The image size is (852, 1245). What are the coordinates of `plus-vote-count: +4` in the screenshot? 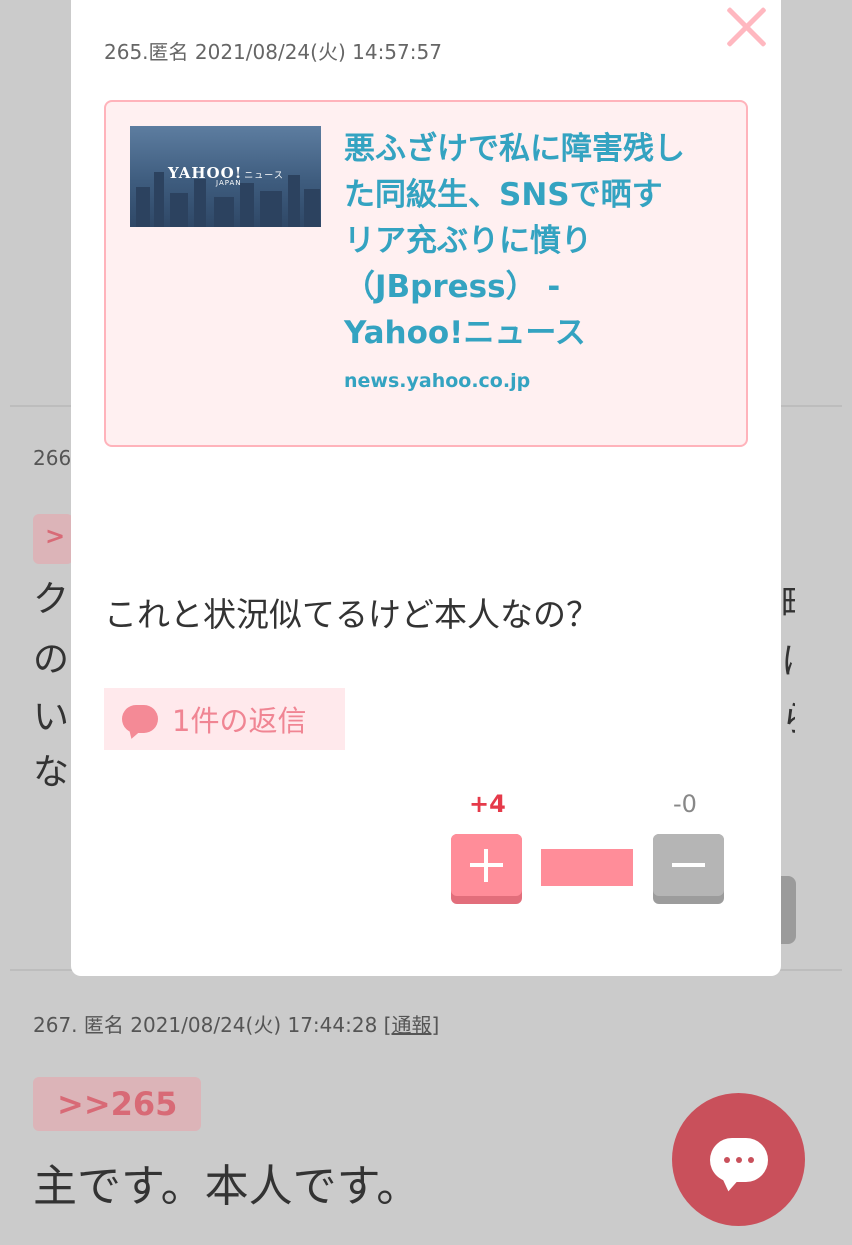 It's located at (487, 804).